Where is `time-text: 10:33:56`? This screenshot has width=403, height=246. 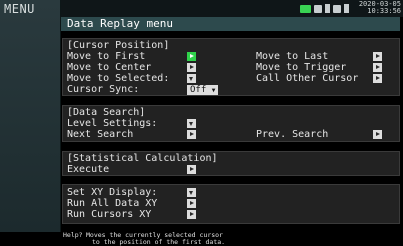 time-text: 10:33:56 is located at coordinates (384, 11).